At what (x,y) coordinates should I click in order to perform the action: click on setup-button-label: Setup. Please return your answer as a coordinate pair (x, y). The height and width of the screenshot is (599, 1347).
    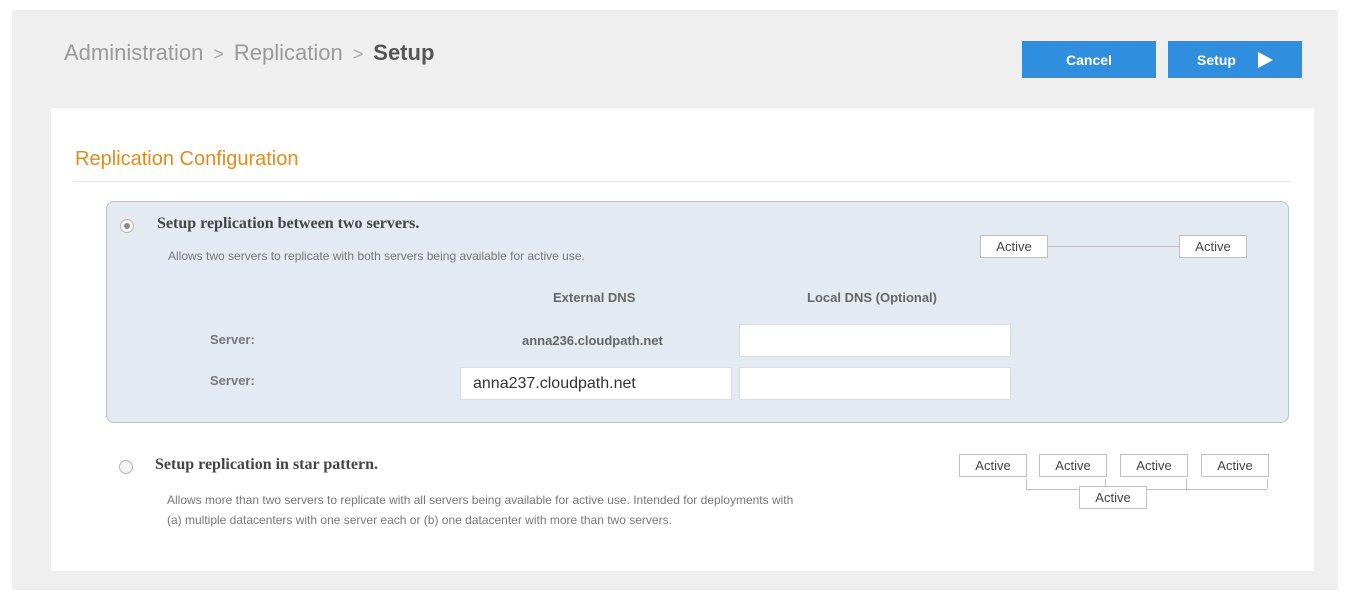
    Looking at the image, I should click on (1216, 59).